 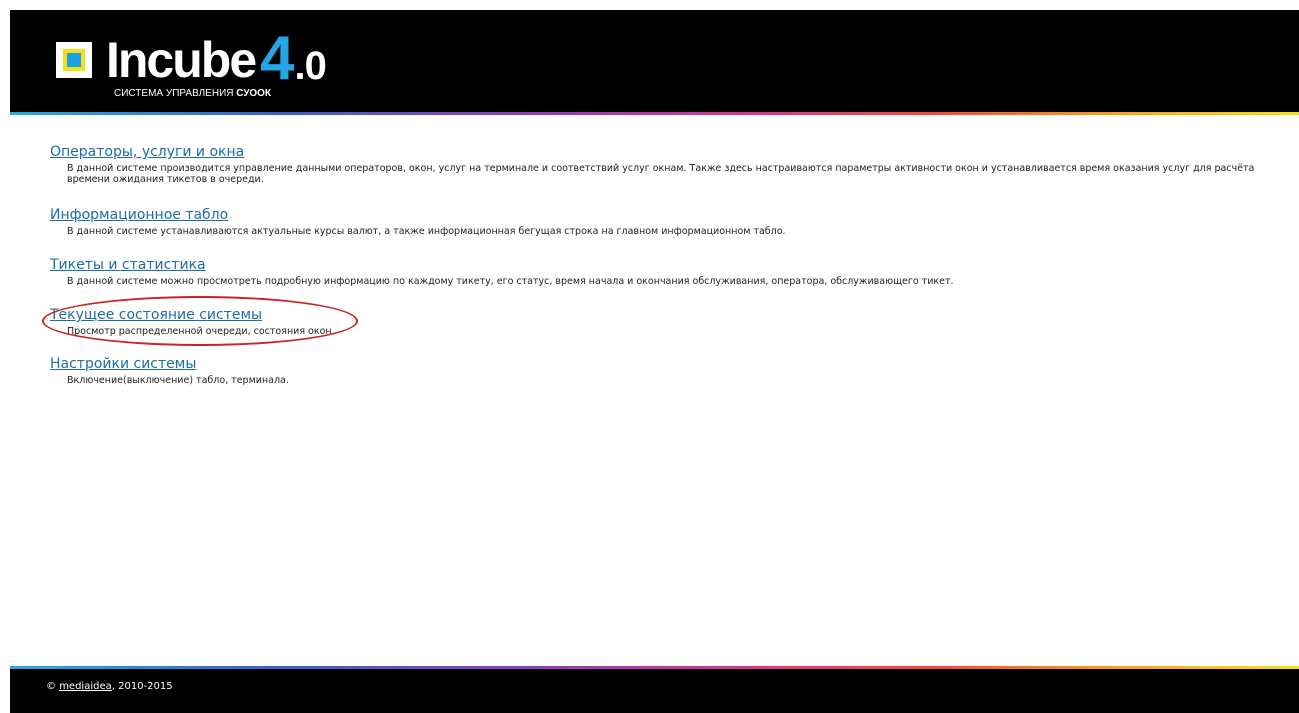 What do you see at coordinates (128, 265) in the screenshot?
I see `tickets-statistics-link: Тикеты и статистика` at bounding box center [128, 265].